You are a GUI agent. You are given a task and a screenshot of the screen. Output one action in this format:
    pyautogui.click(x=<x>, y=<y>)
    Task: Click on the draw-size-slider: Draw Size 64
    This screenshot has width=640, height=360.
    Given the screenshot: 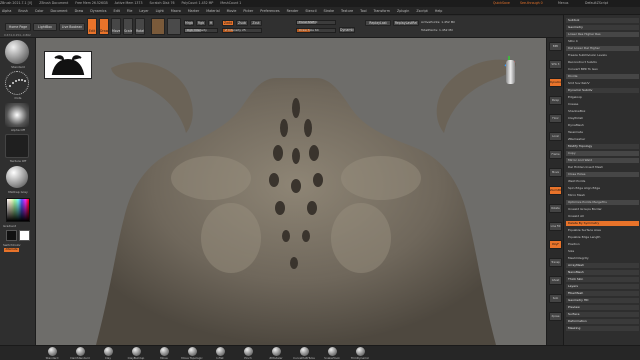 What is the action you would take?
    pyautogui.click(x=316, y=30)
    